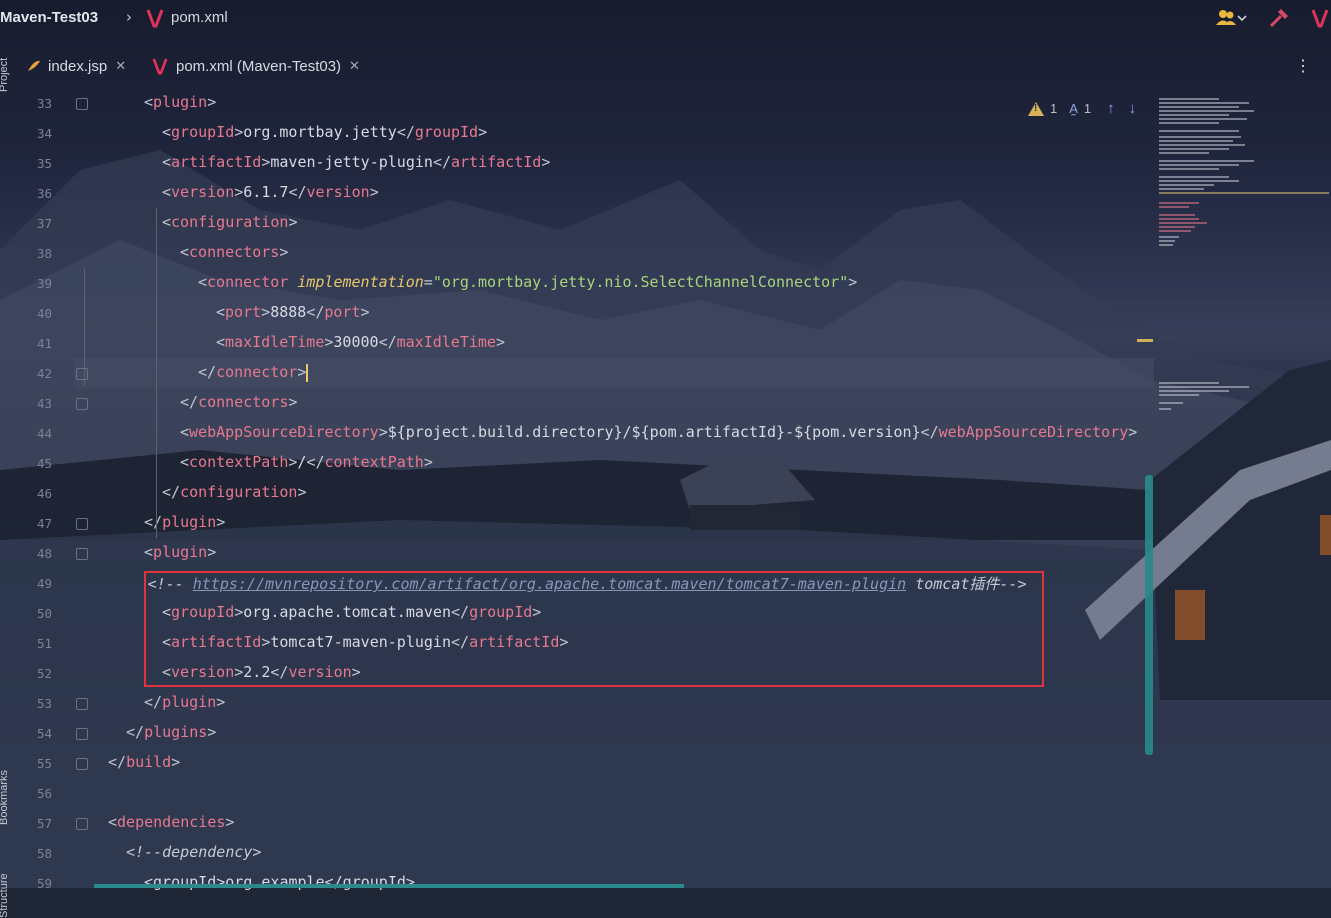  Describe the element at coordinates (584, 523) in the screenshot. I see `code-line: 47 </plugin>` at that location.